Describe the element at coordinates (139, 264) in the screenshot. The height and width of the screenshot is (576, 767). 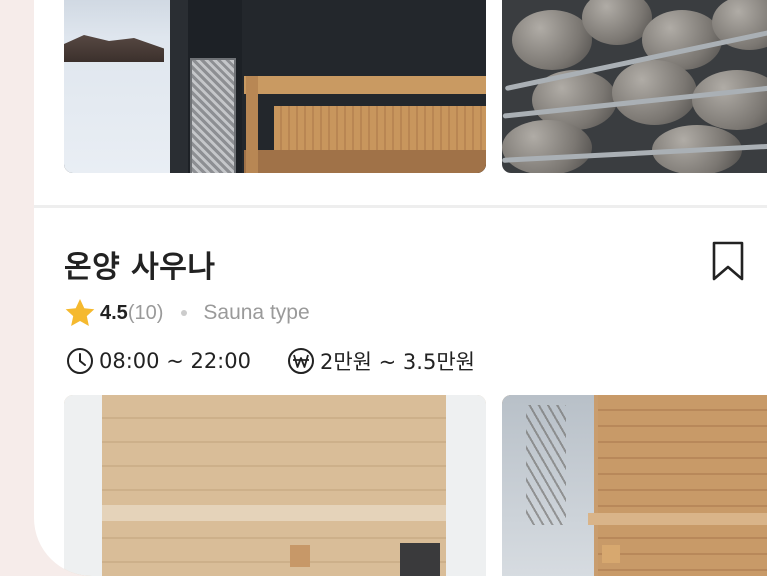
I see `listing-title: 온양 사우나` at that location.